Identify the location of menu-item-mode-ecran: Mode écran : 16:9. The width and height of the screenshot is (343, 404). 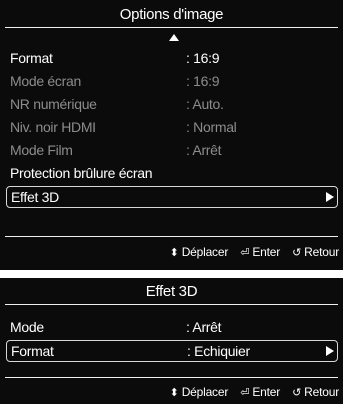
(172, 81).